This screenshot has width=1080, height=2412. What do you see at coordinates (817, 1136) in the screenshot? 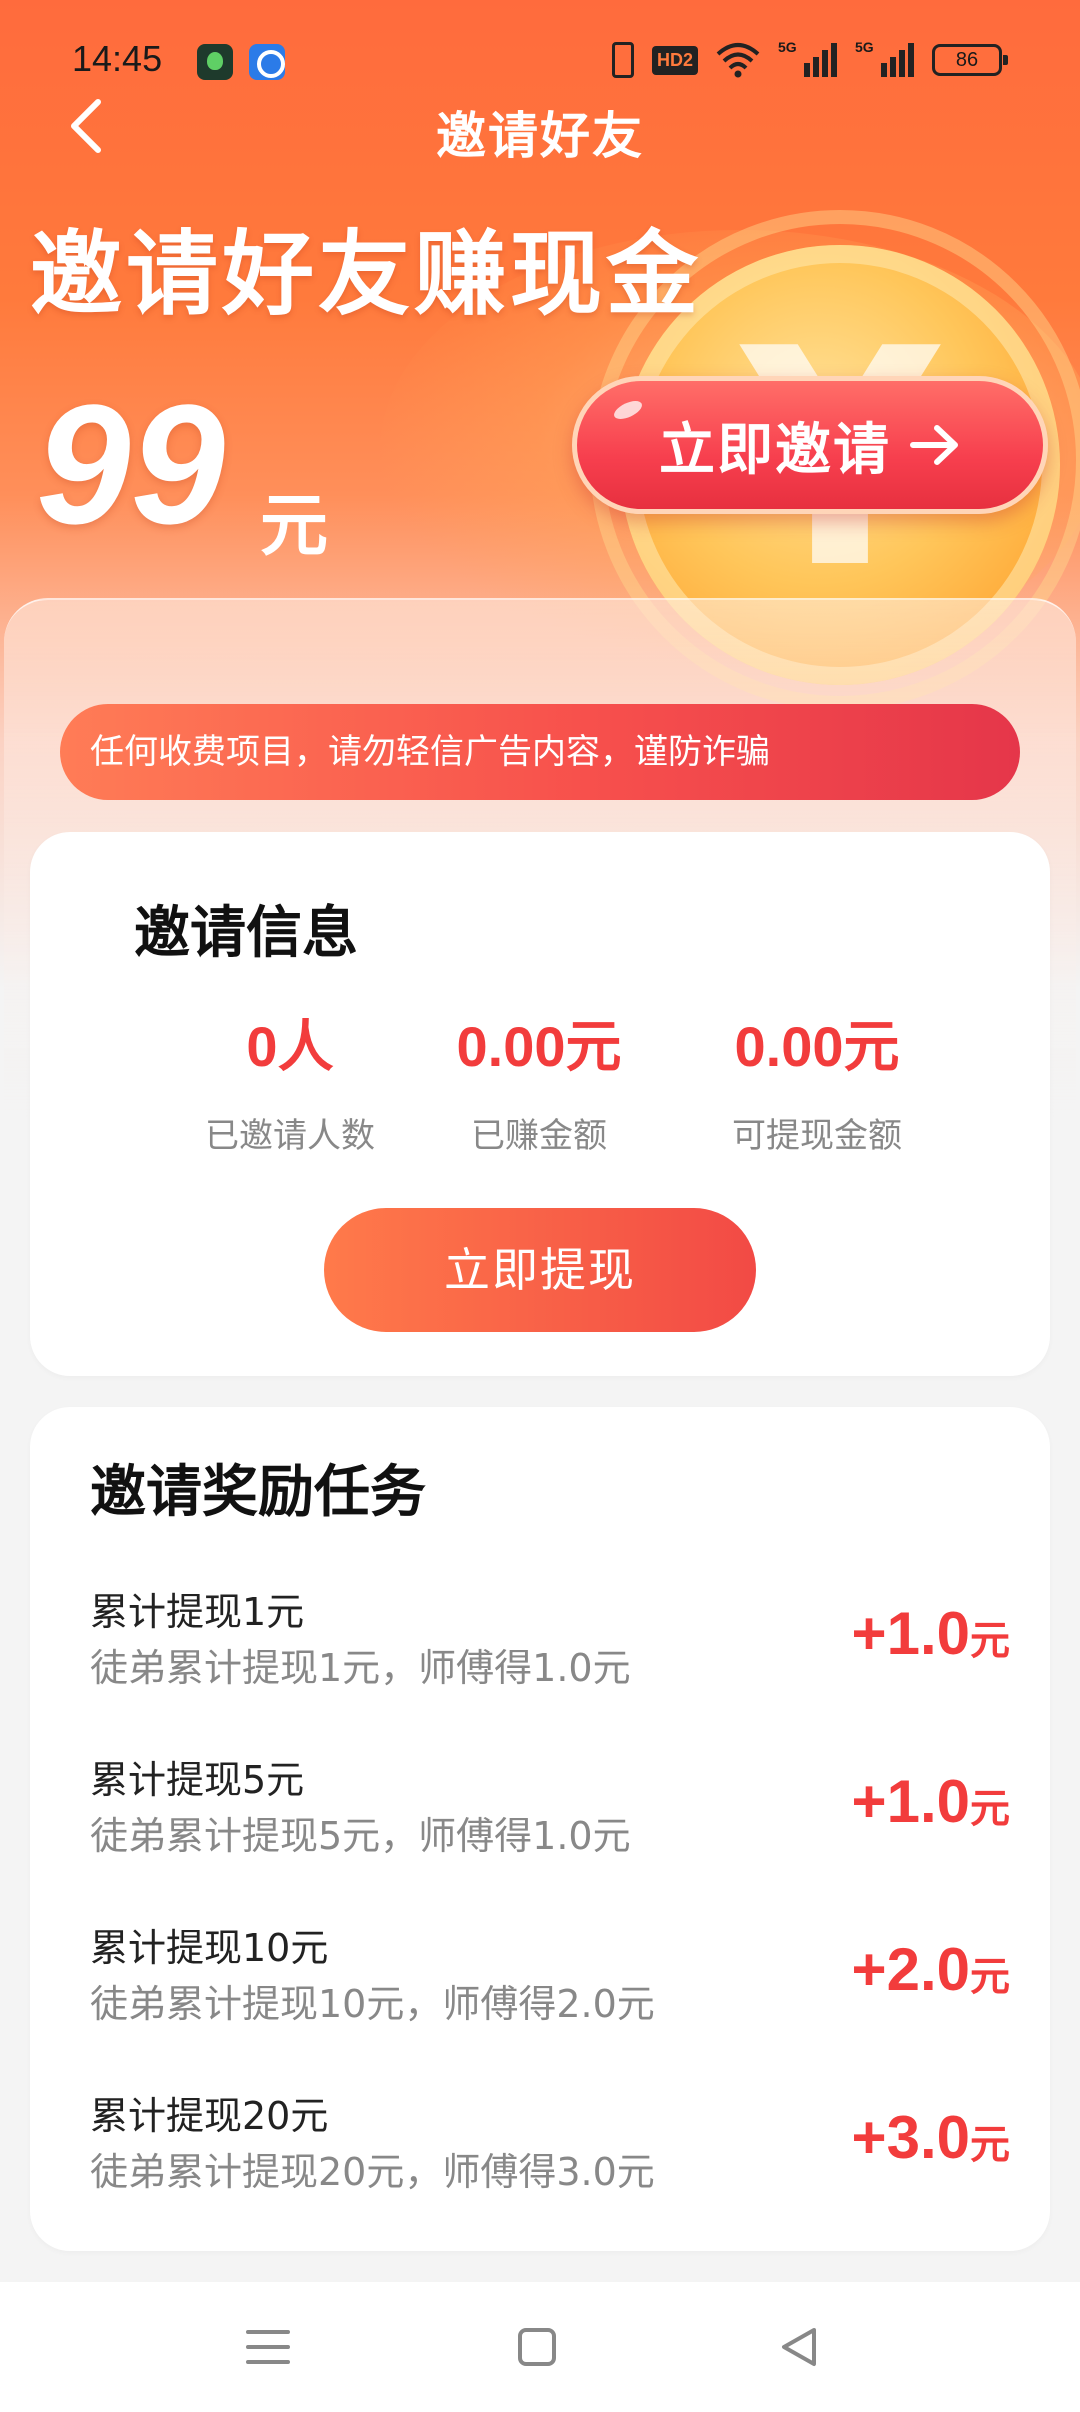
I see `stat-label: 可提现金额` at bounding box center [817, 1136].